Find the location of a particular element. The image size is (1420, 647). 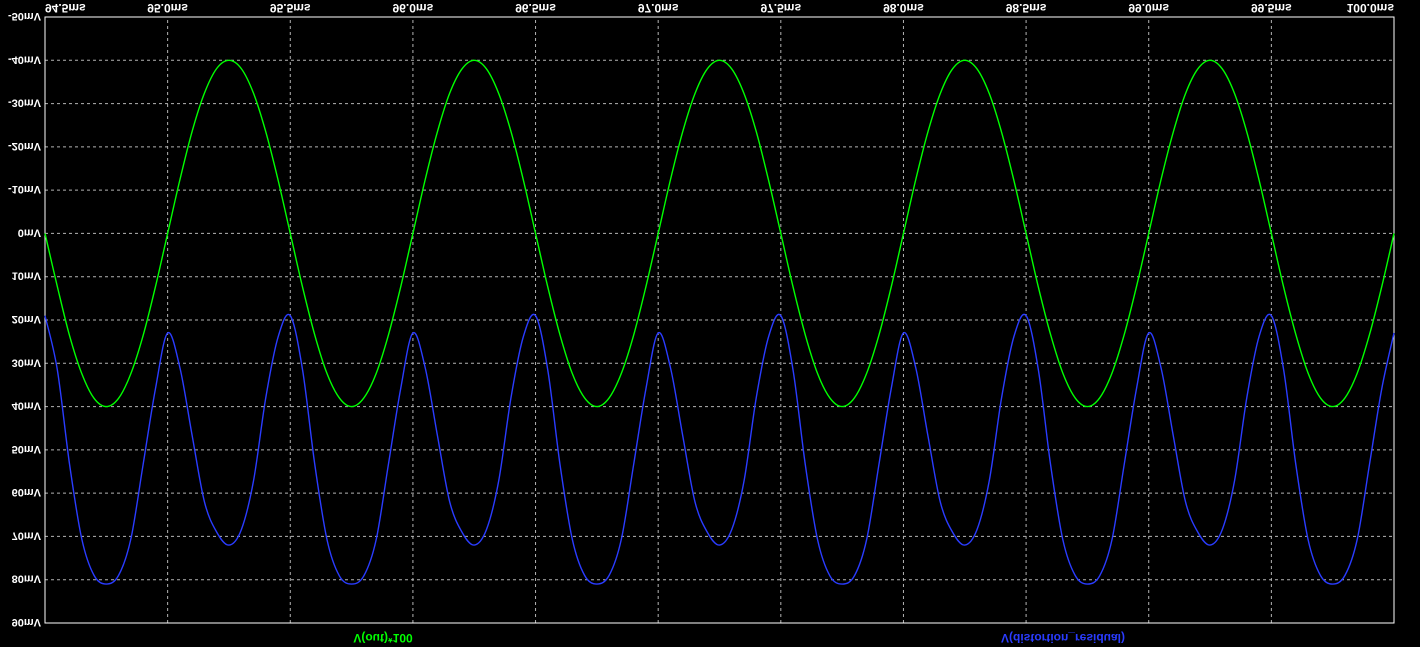

y-tick-label: 60mV is located at coordinates (27, 492).